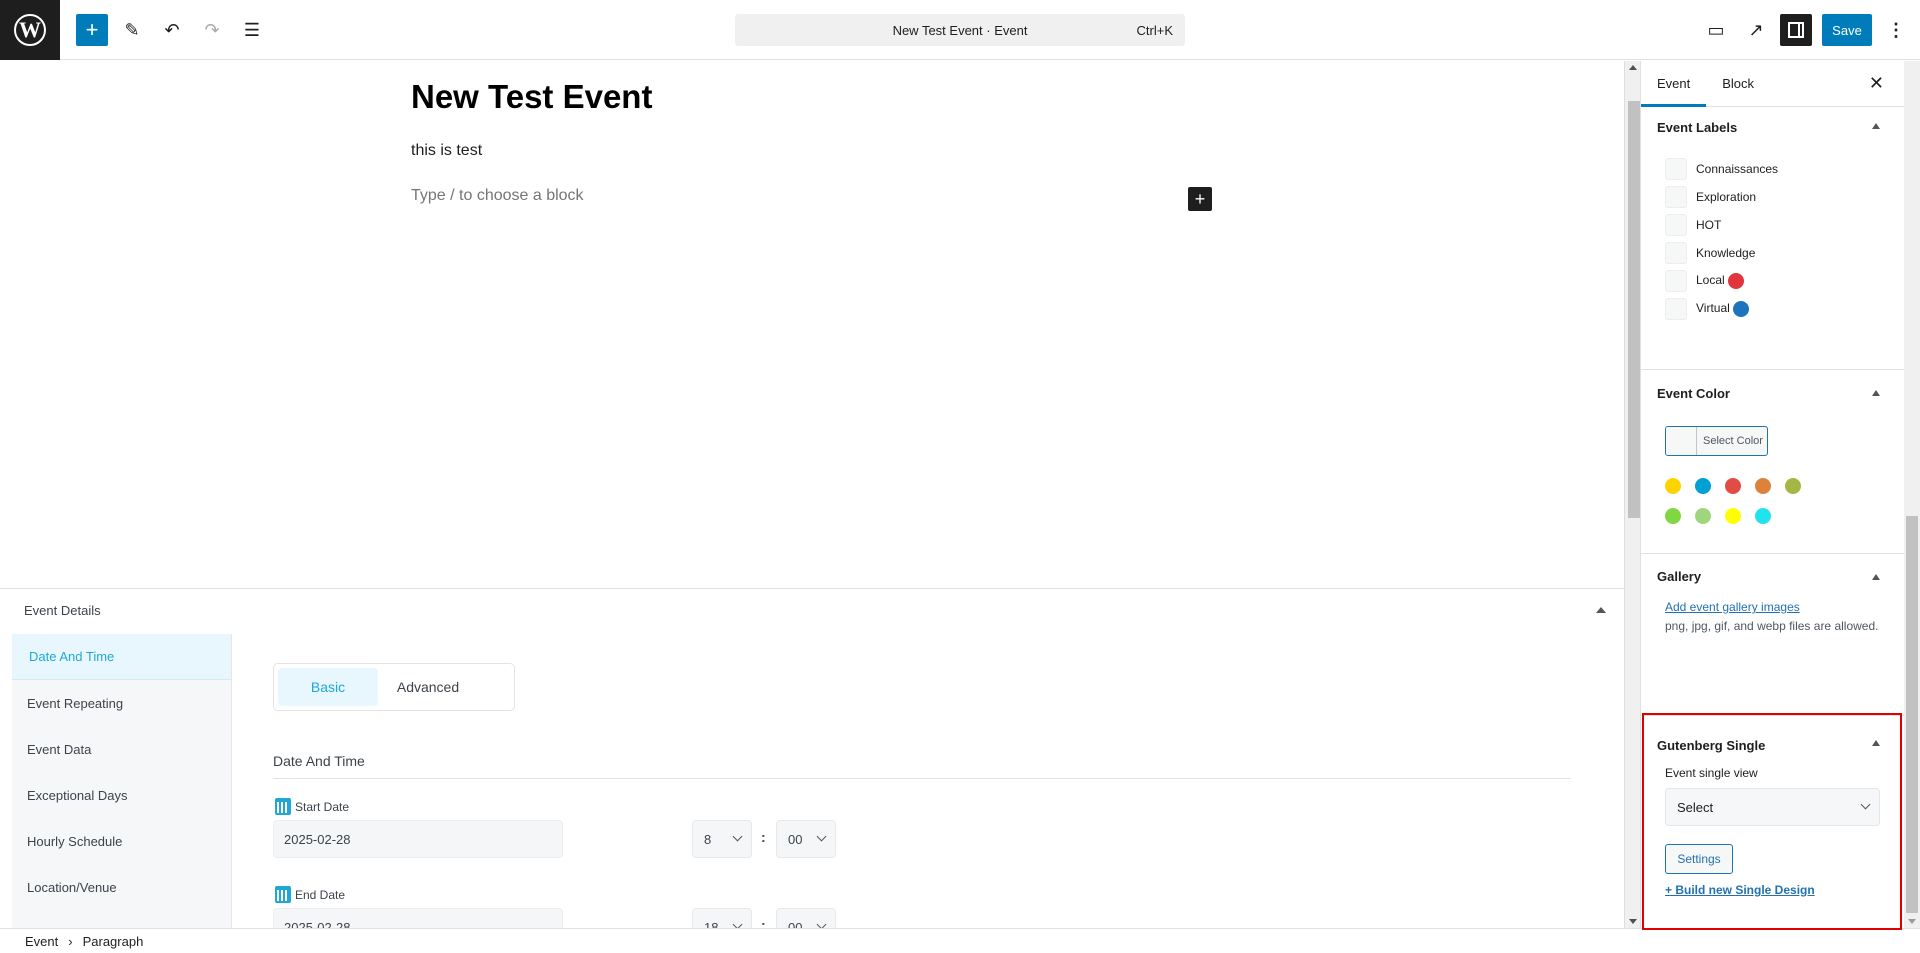  I want to click on end-minute-value: 00, so click(795, 924).